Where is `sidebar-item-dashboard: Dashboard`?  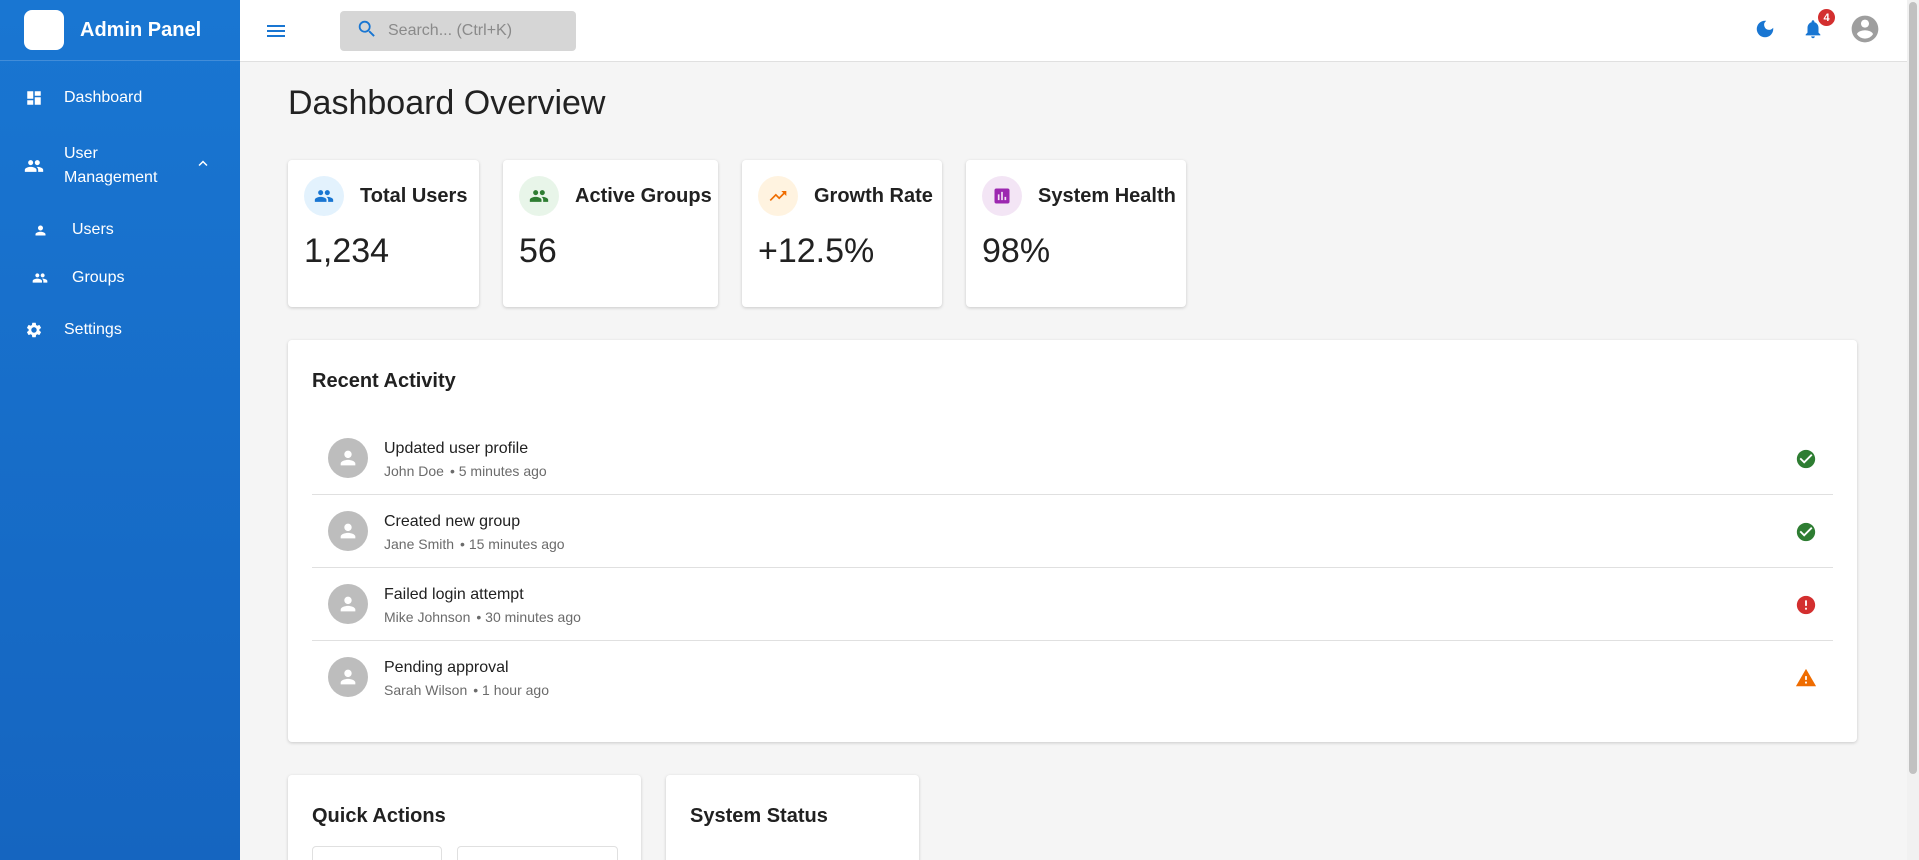
sidebar-item-dashboard: Dashboard is located at coordinates (120, 98).